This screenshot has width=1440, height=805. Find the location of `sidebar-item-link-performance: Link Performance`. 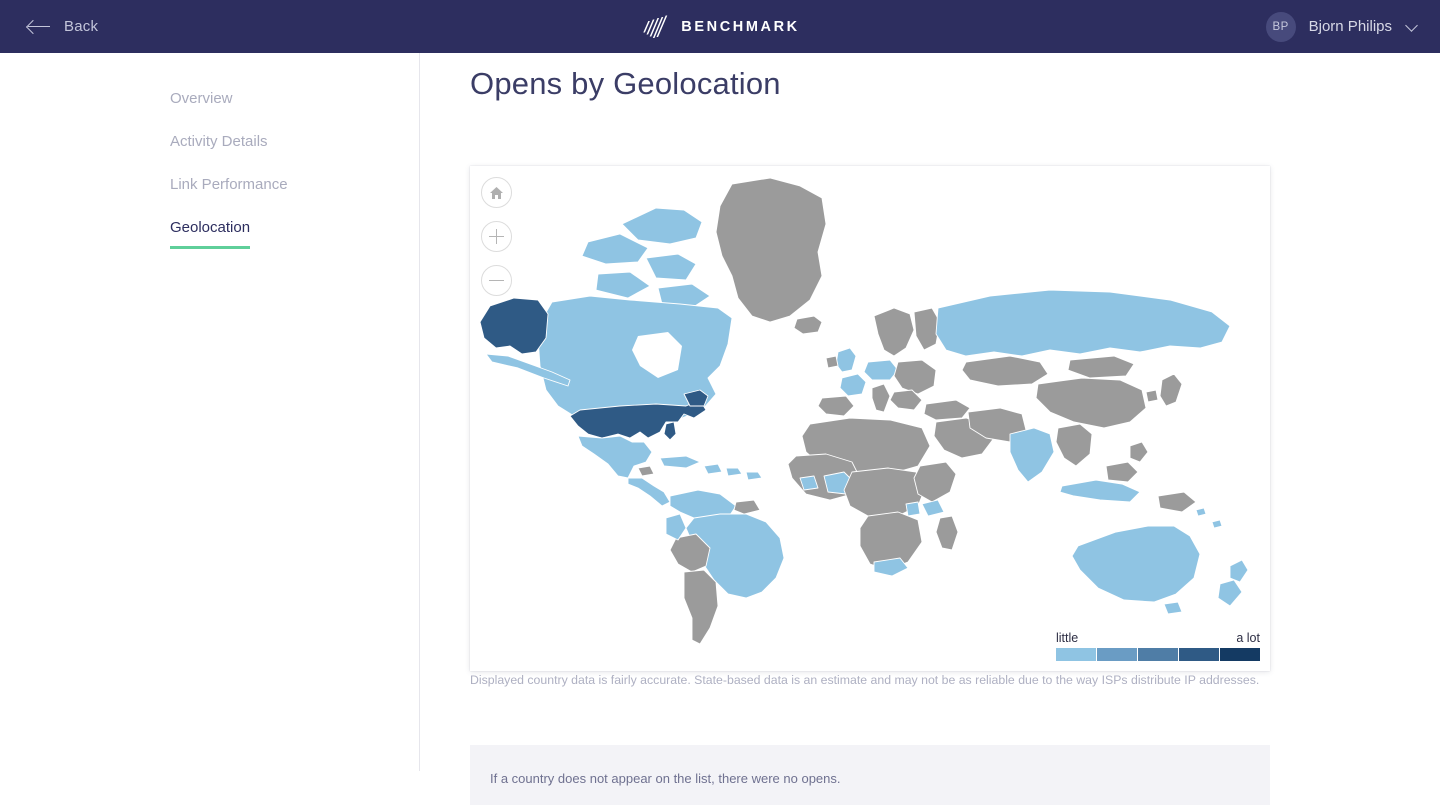

sidebar-item-link-performance: Link Performance is located at coordinates (209, 185).